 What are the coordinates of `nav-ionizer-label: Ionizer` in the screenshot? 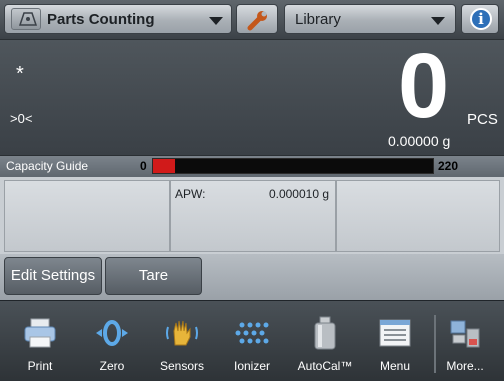 It's located at (252, 366).